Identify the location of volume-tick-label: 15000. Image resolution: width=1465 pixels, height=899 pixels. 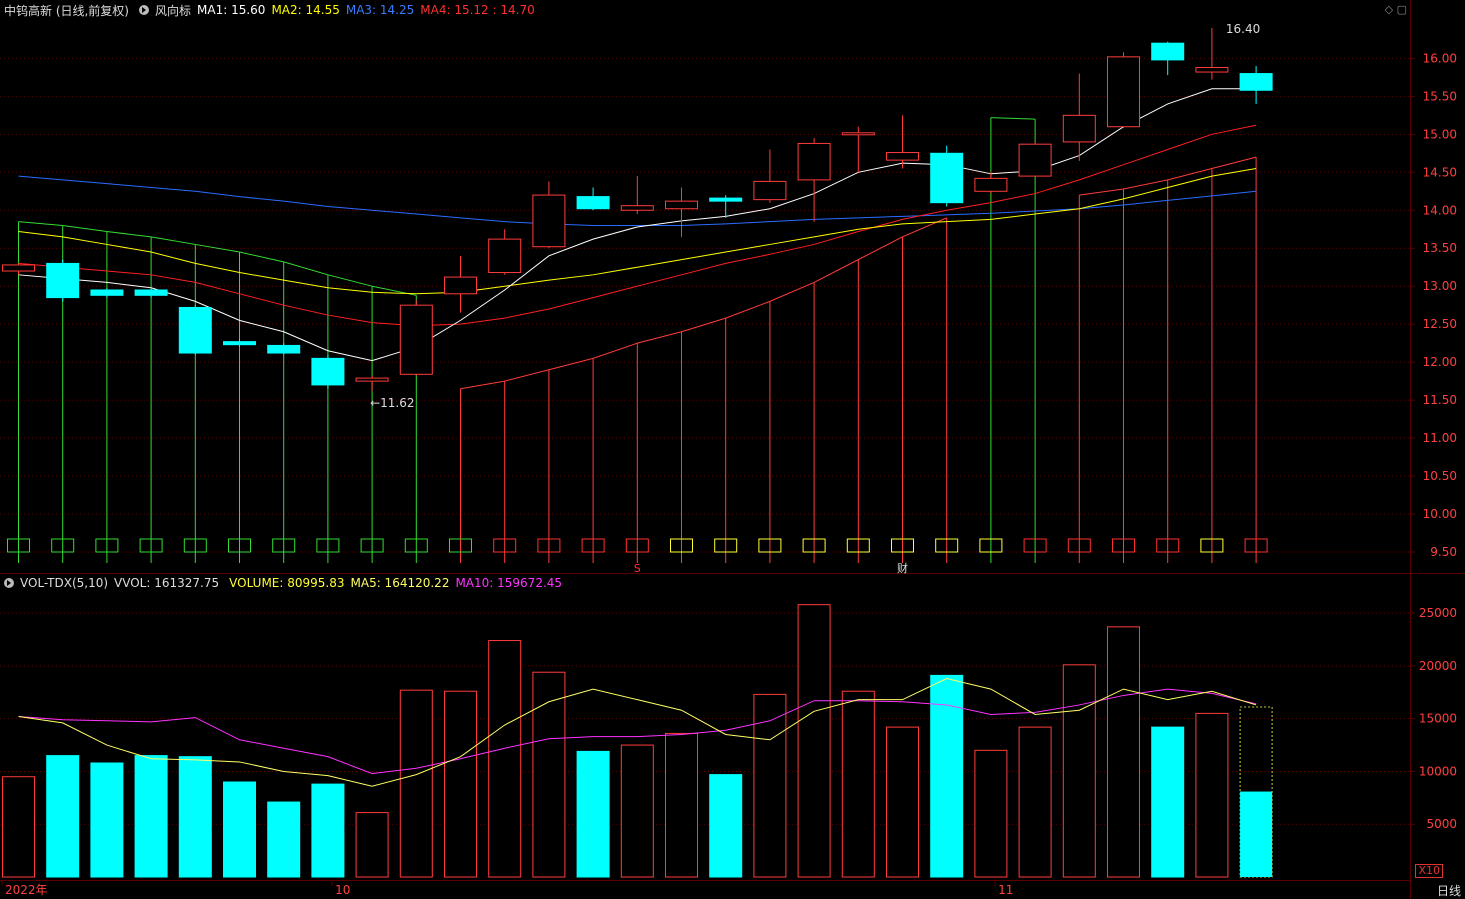
(1438, 719).